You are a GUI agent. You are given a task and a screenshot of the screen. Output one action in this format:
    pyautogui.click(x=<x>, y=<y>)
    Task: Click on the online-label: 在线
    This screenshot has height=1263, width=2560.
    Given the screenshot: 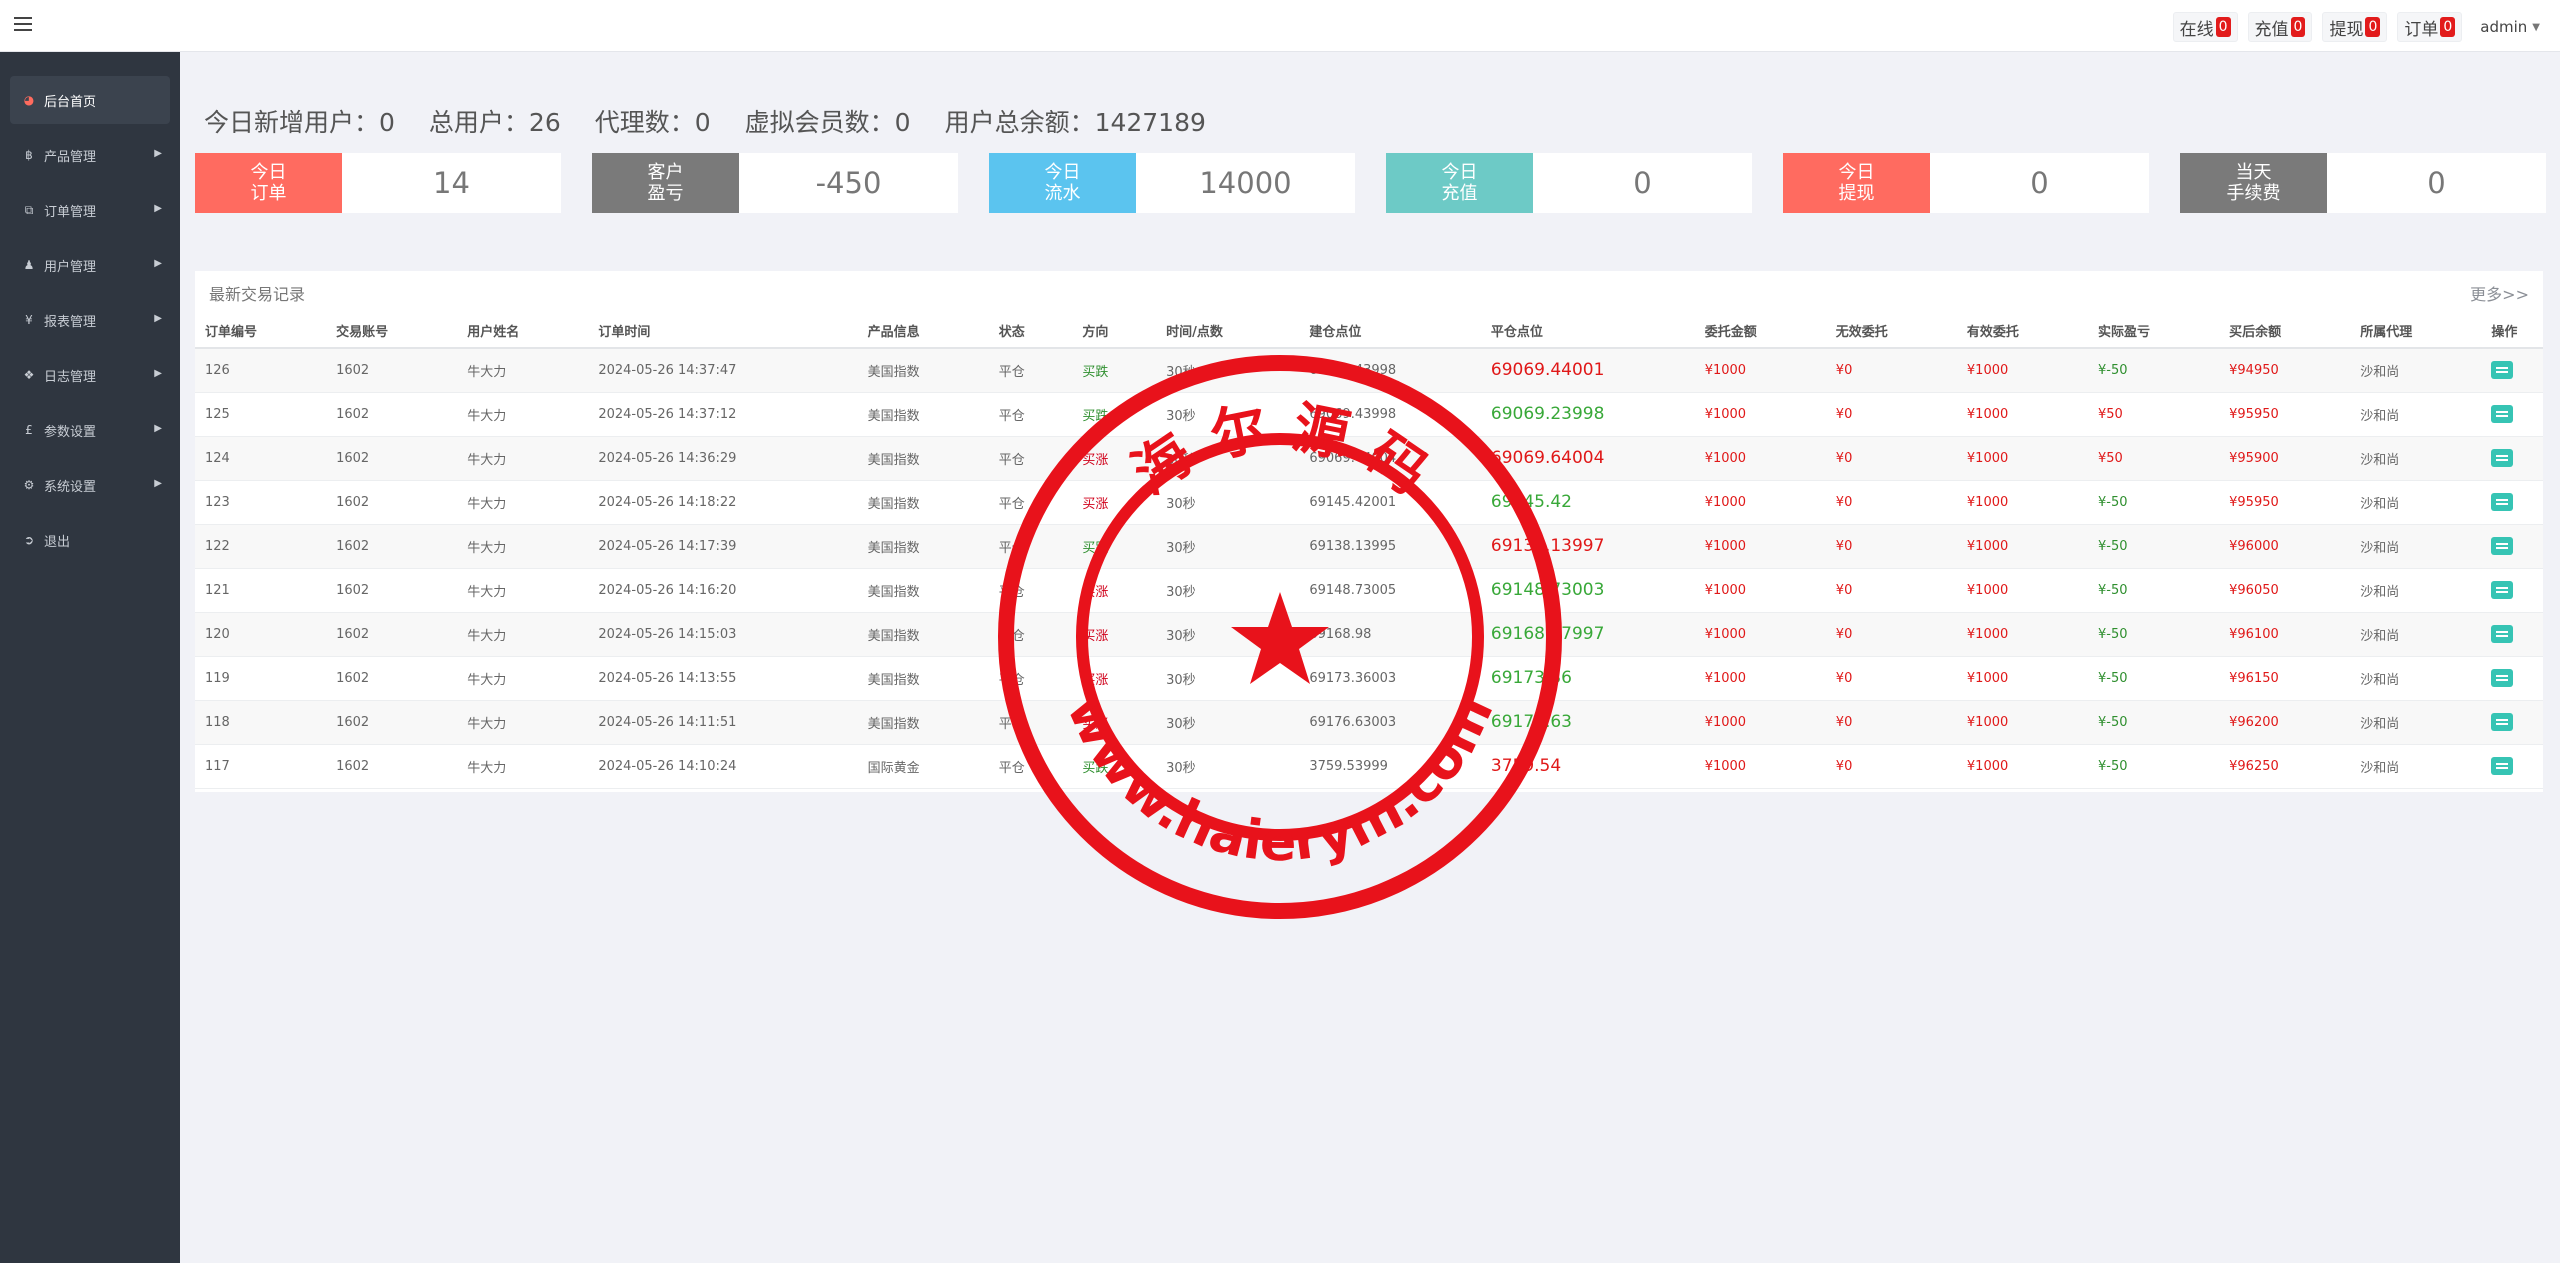 What is the action you would take?
    pyautogui.click(x=2196, y=29)
    